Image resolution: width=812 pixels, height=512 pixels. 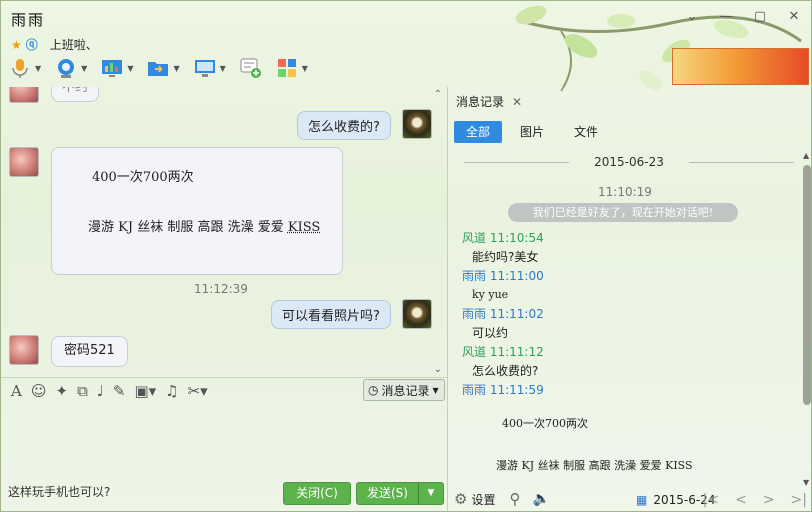 I want to click on history-button-label: 消息记录, so click(x=405, y=390).